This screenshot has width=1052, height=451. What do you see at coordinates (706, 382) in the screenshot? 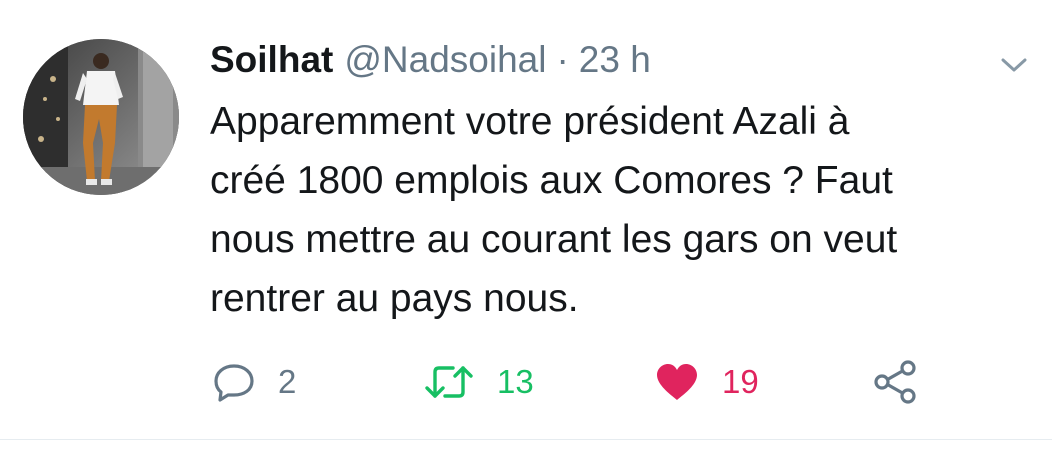
I see `like-button: 19` at bounding box center [706, 382].